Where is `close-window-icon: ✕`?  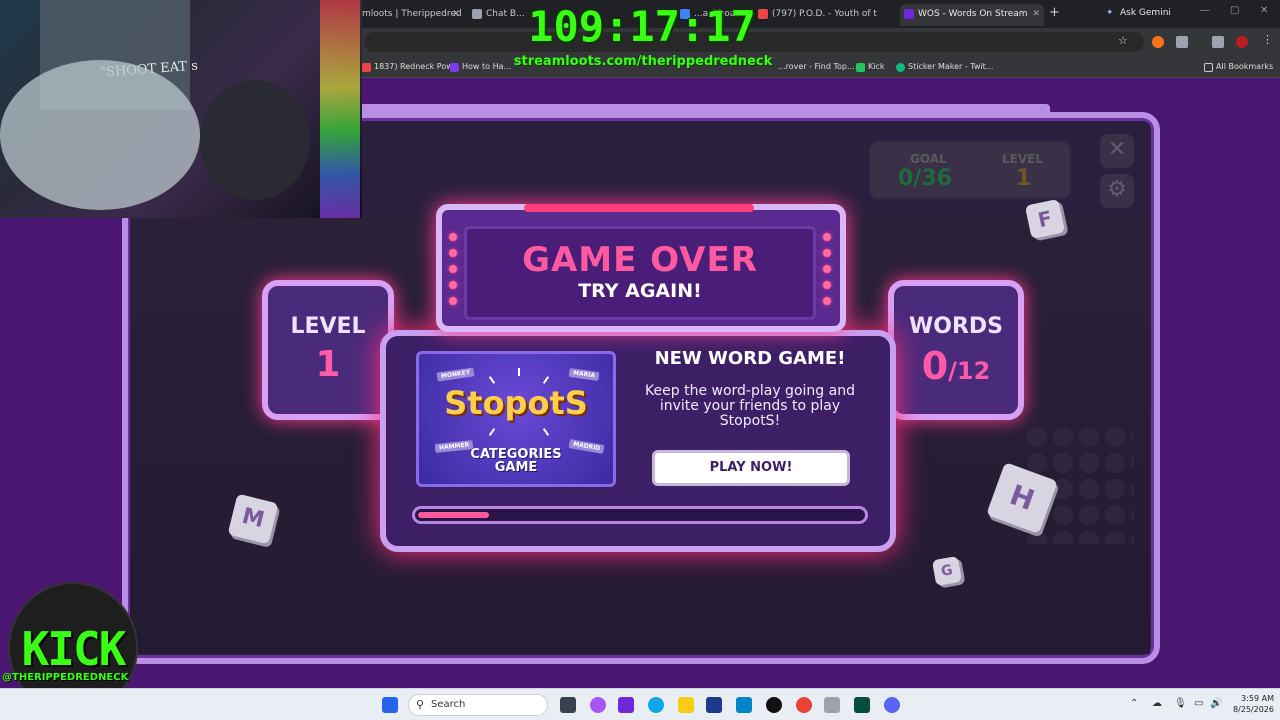 close-window-icon: ✕ is located at coordinates (1264, 10).